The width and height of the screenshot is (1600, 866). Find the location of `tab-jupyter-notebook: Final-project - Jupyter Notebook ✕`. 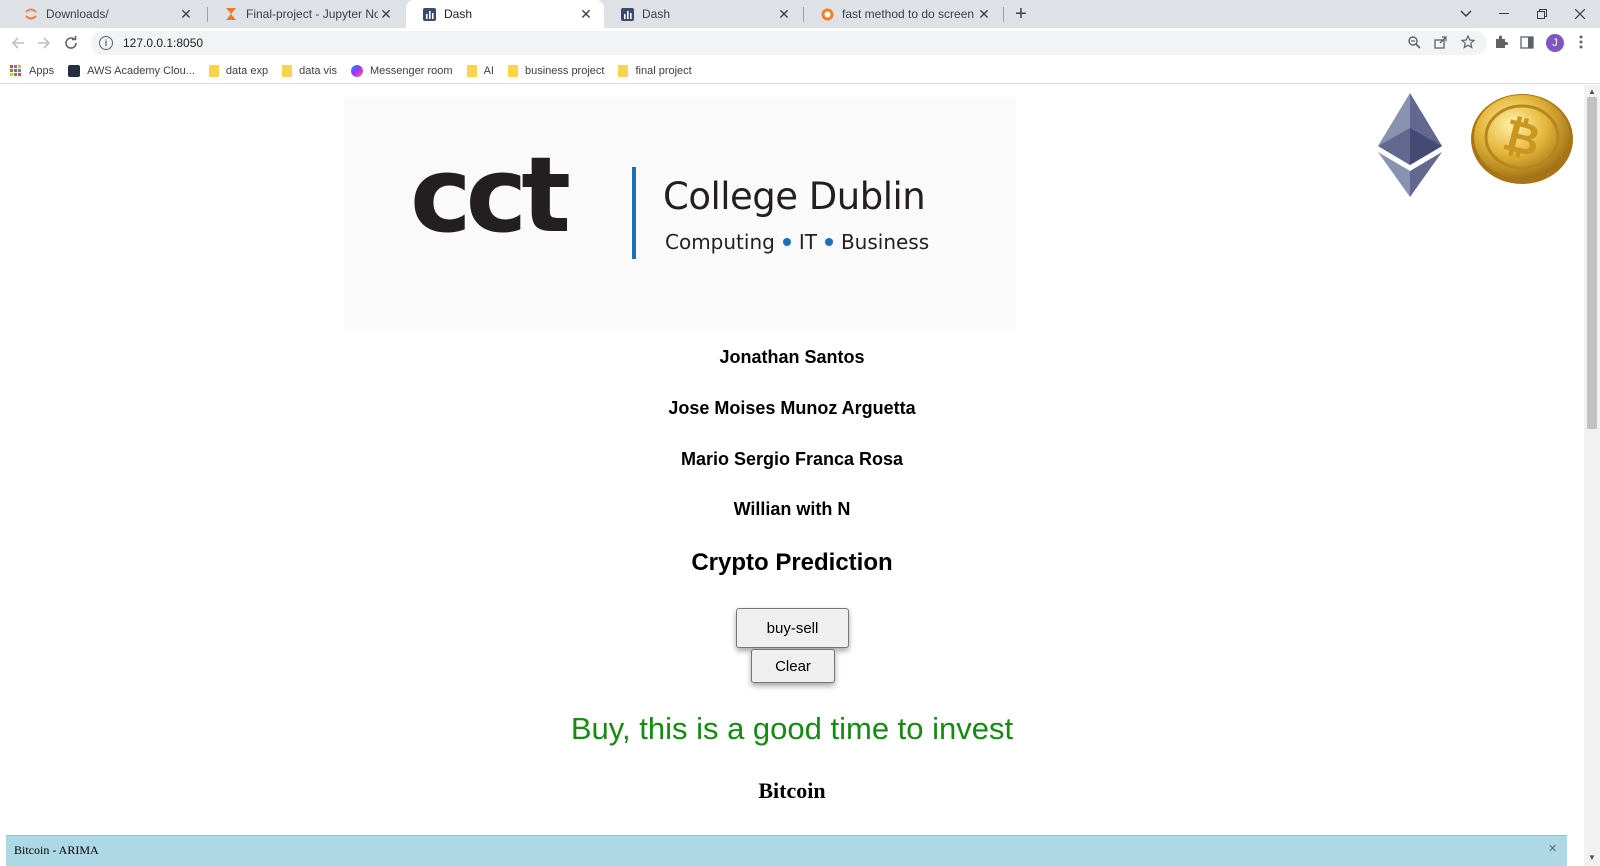

tab-jupyter-notebook: Final-project - Jupyter Notebook ✕ is located at coordinates (306, 14).